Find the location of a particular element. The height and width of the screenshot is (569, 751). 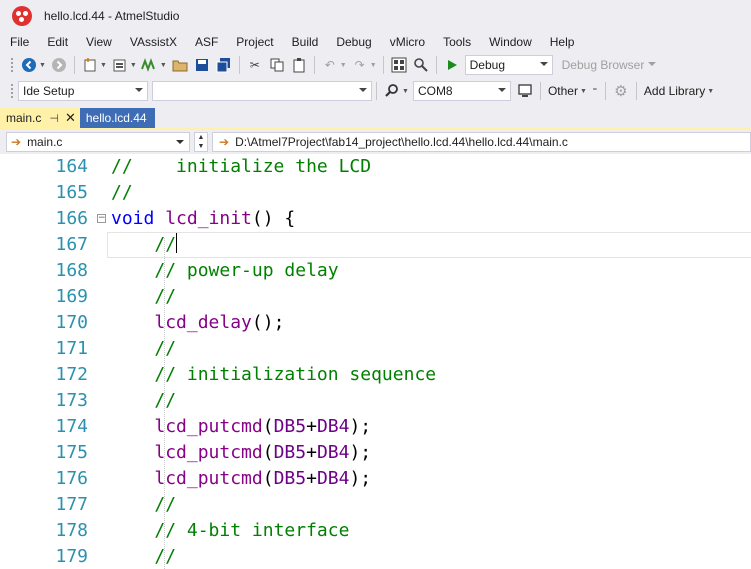

code-line: 166− void lcd_init() { is located at coordinates (375, 219).